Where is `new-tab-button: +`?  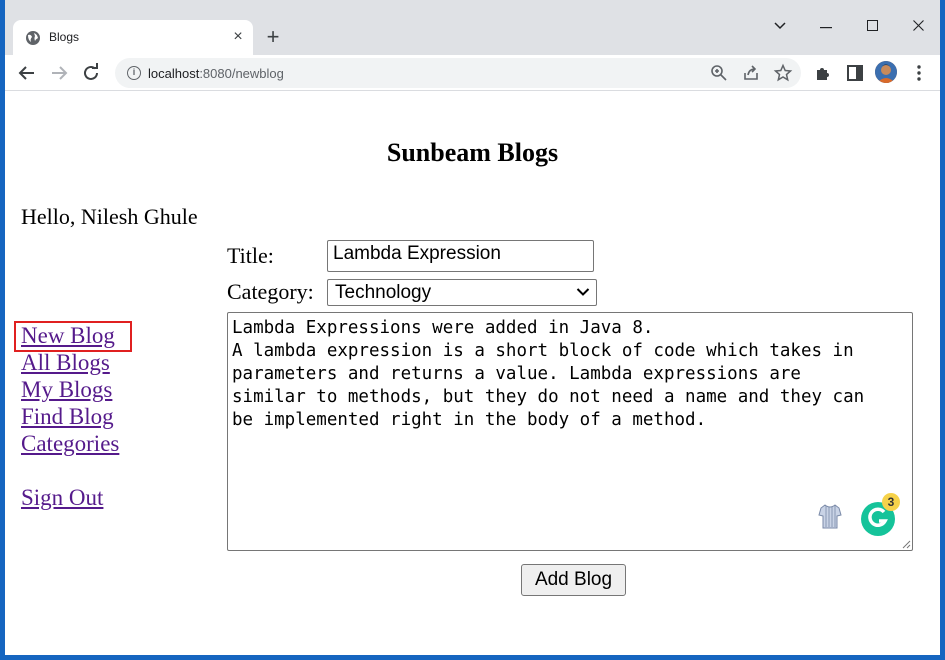 new-tab-button: + is located at coordinates (273, 38).